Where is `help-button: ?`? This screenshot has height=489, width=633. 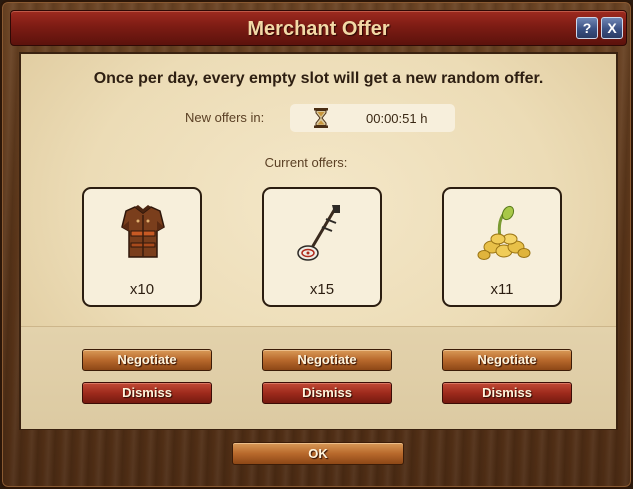 help-button: ? is located at coordinates (587, 28).